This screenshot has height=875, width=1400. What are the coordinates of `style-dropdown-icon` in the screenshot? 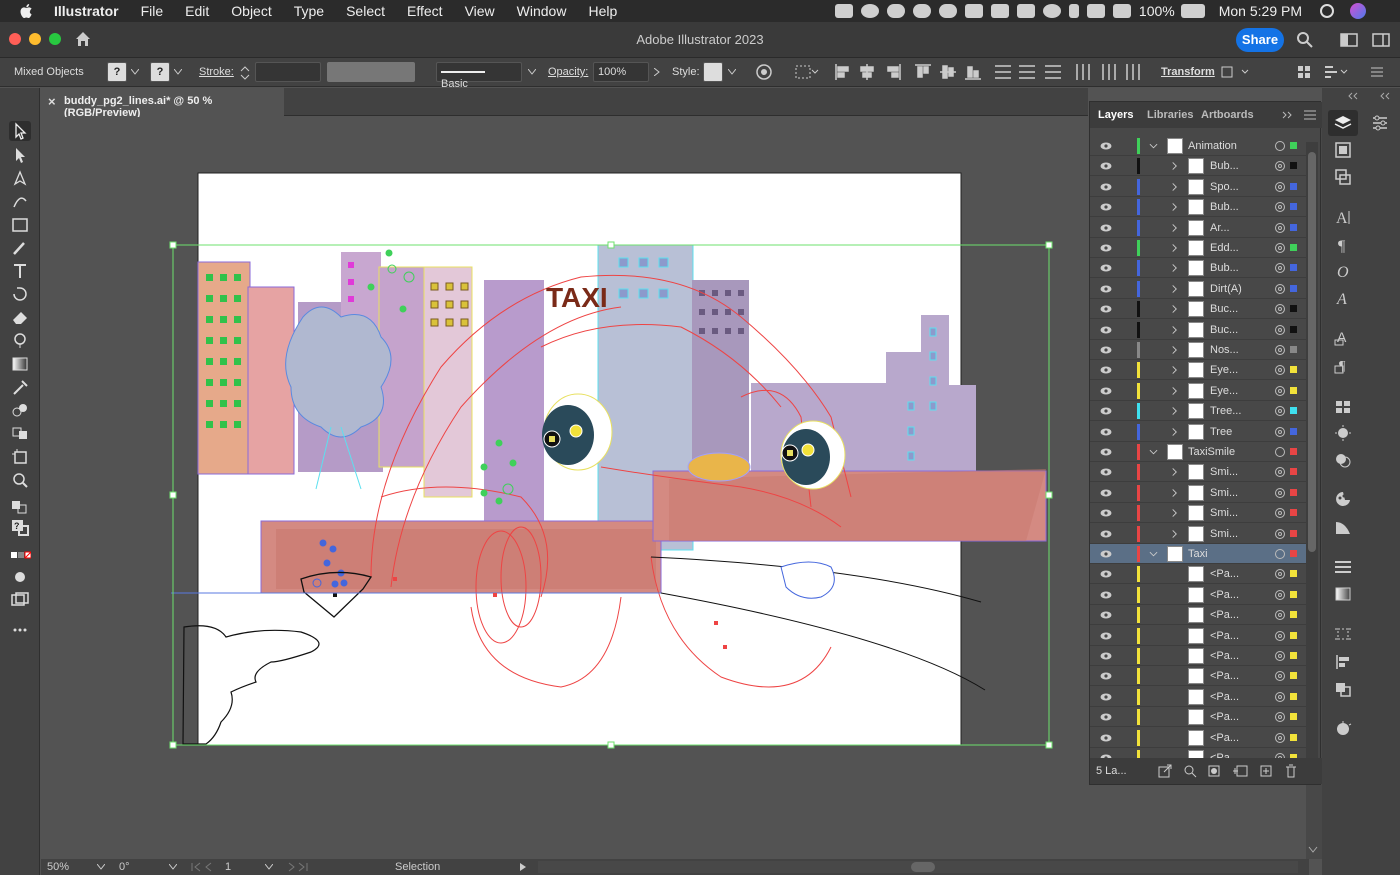 It's located at (732, 72).